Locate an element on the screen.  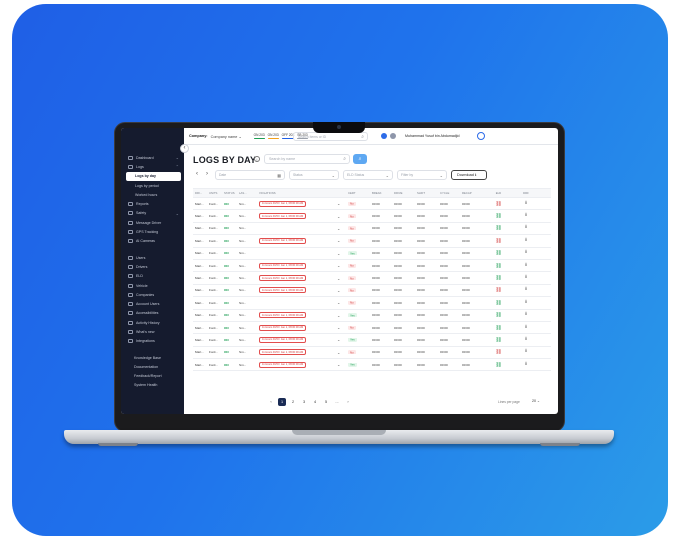
sidebar-item-message-driver: Message Driver is located at coordinates (153, 222).